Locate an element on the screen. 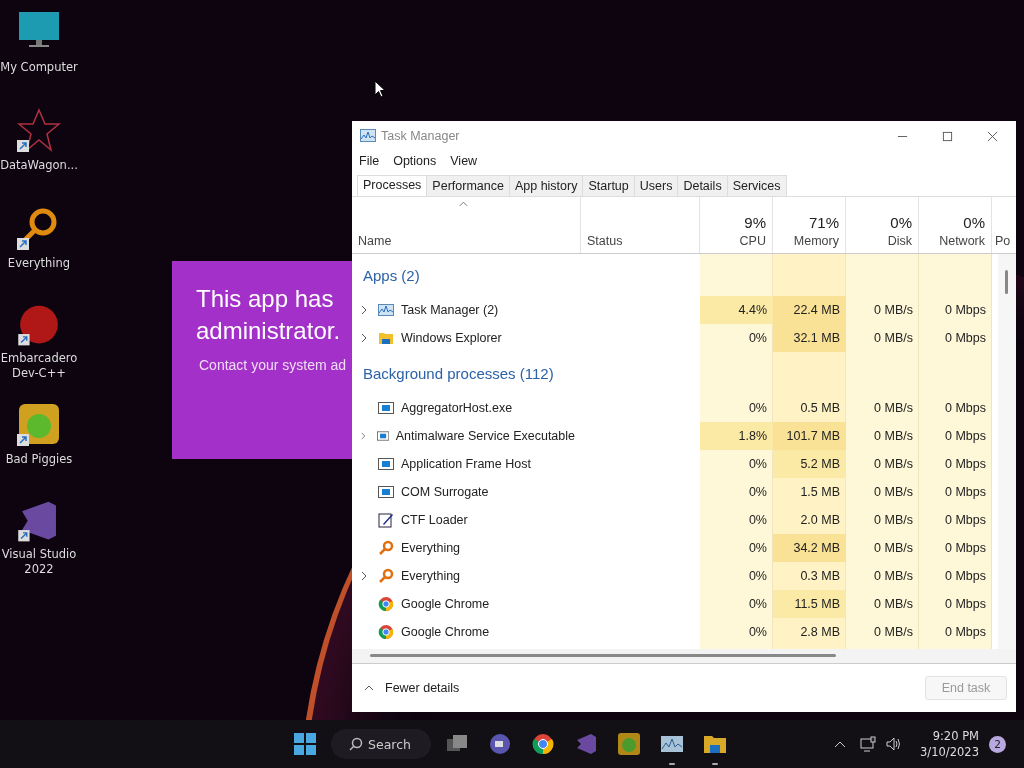 Image resolution: width=1024 pixels, height=768 pixels. desktop-icon-label: Bad Piggies is located at coordinates (39, 459).